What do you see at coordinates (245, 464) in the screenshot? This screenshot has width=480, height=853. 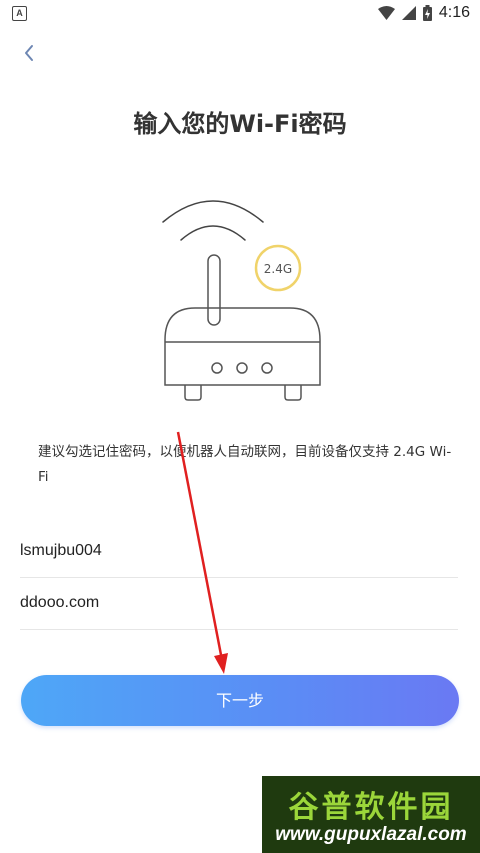 I see `hint-text: 建议勾选记住密码，以便机器人自动联网，目前设备仅支持 2.4G Wi-Fi` at bounding box center [245, 464].